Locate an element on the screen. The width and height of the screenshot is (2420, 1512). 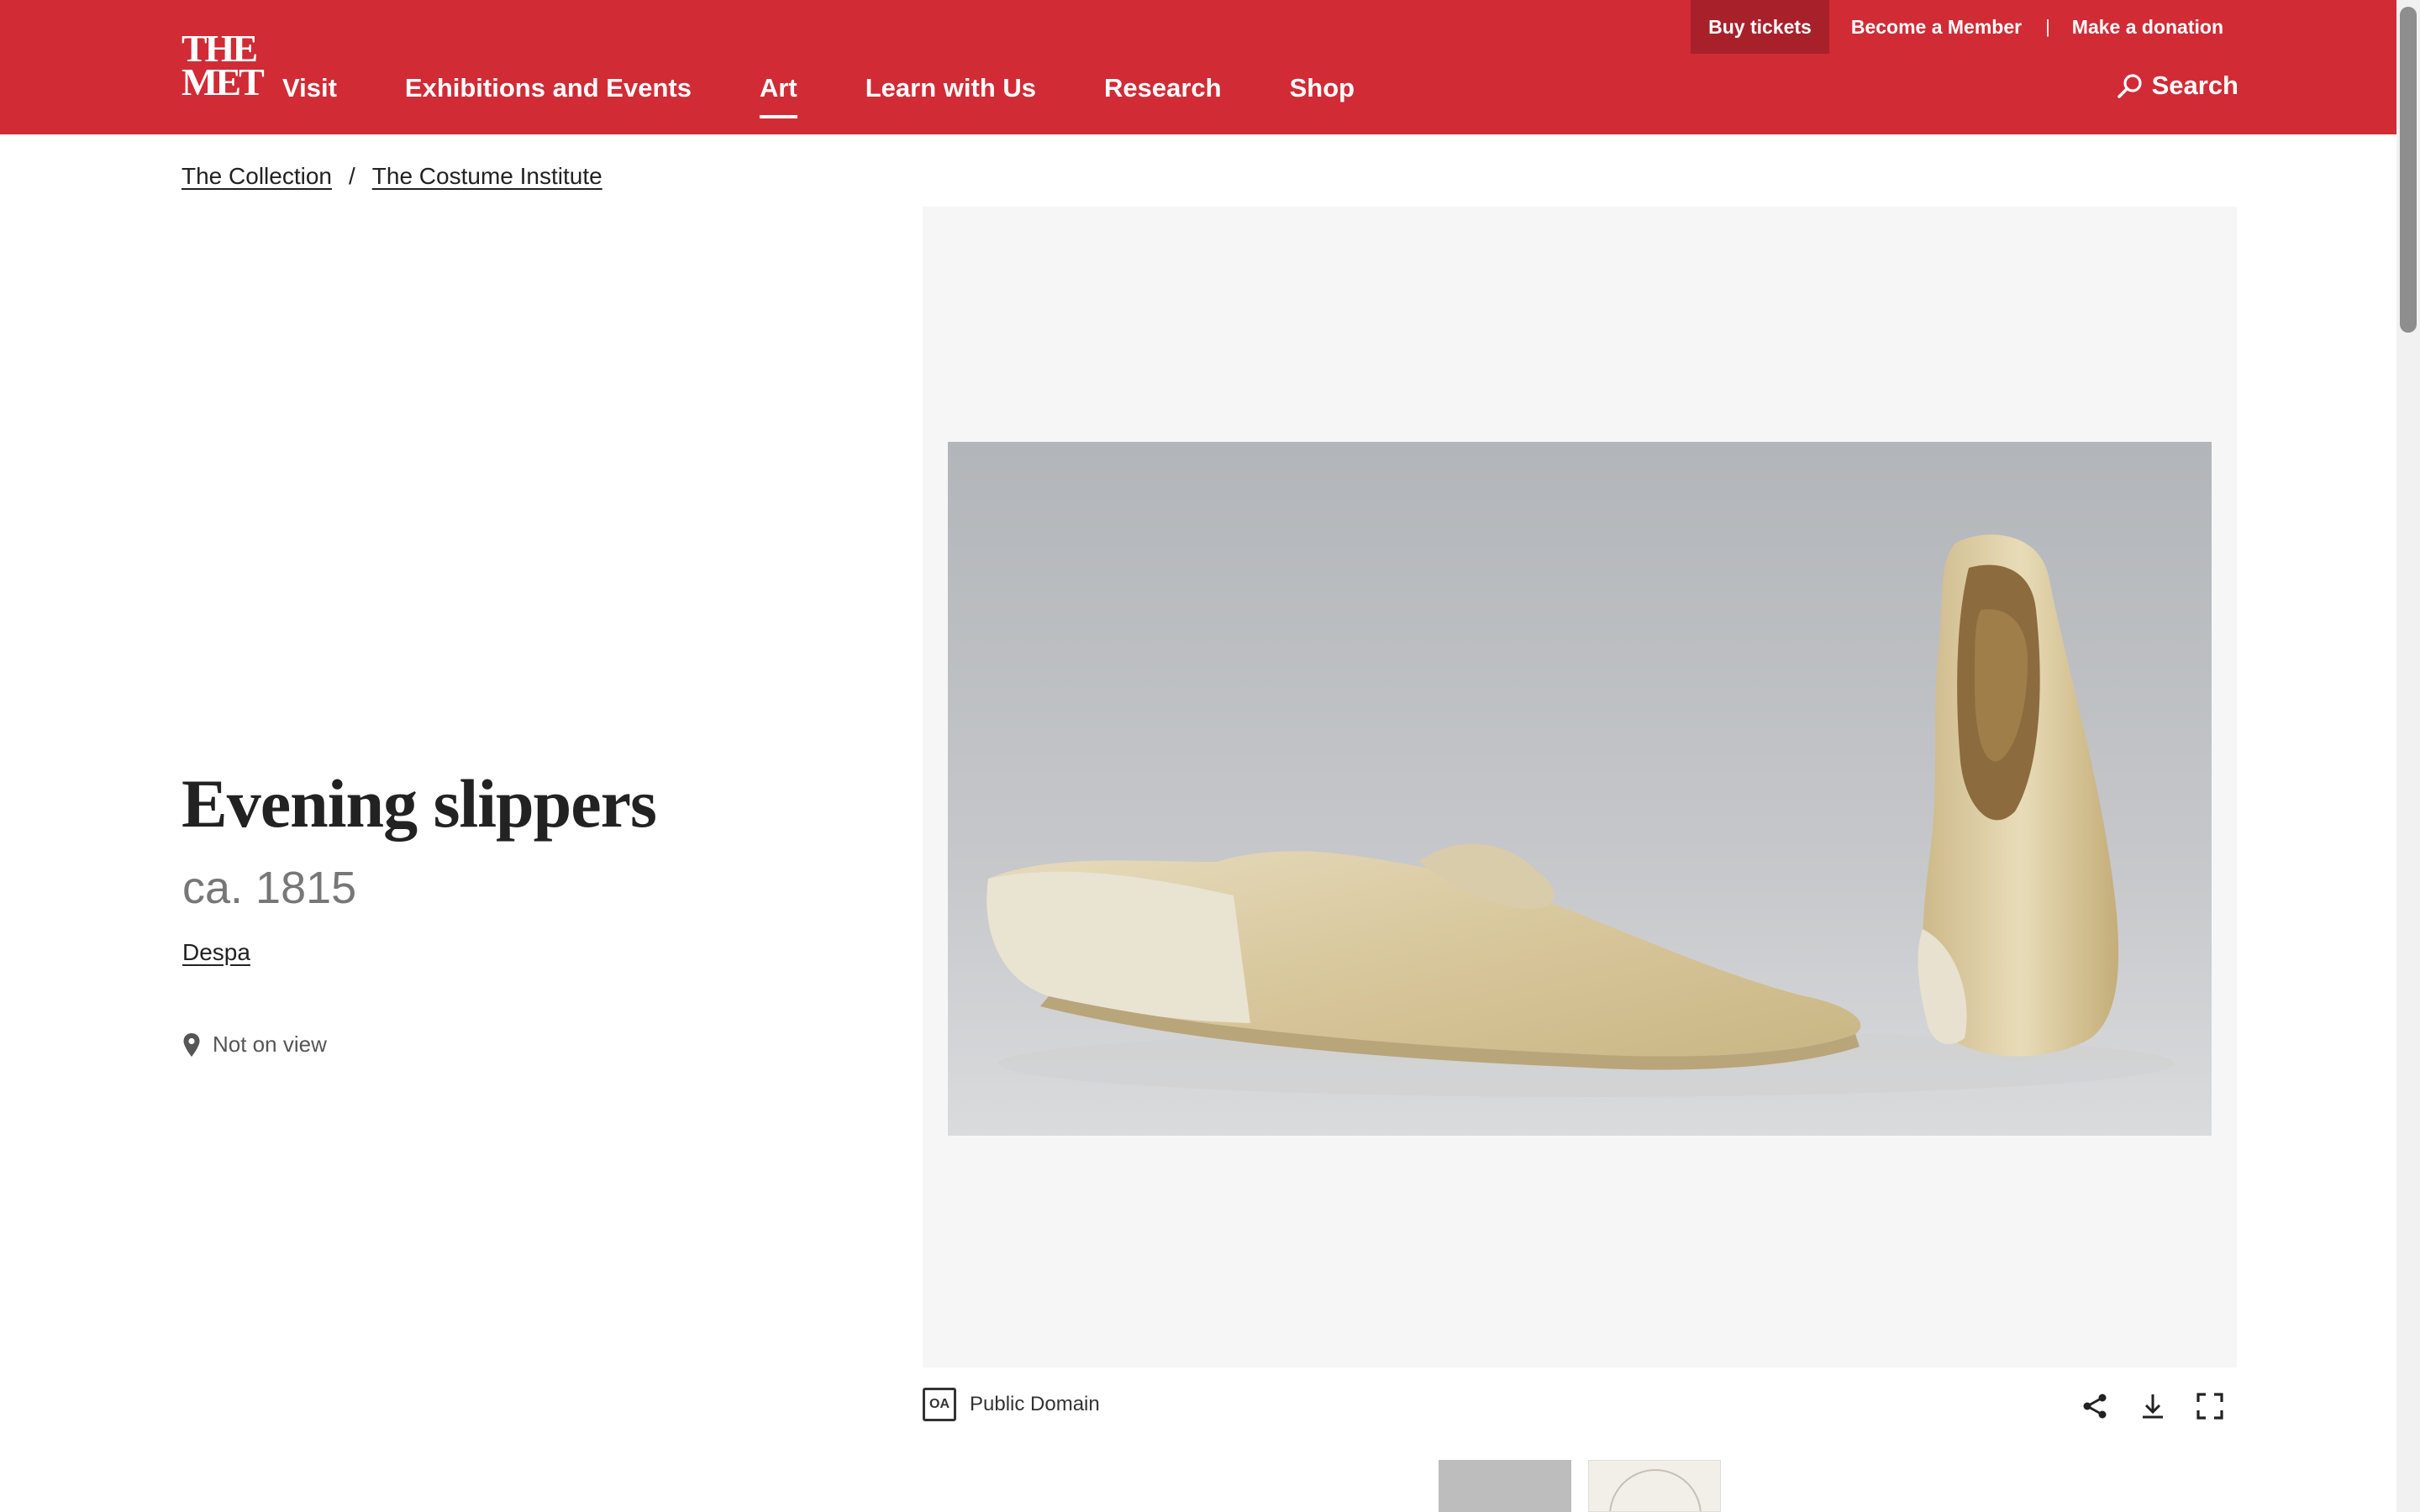
become-member-link: Become a Member is located at coordinates (1936, 27).